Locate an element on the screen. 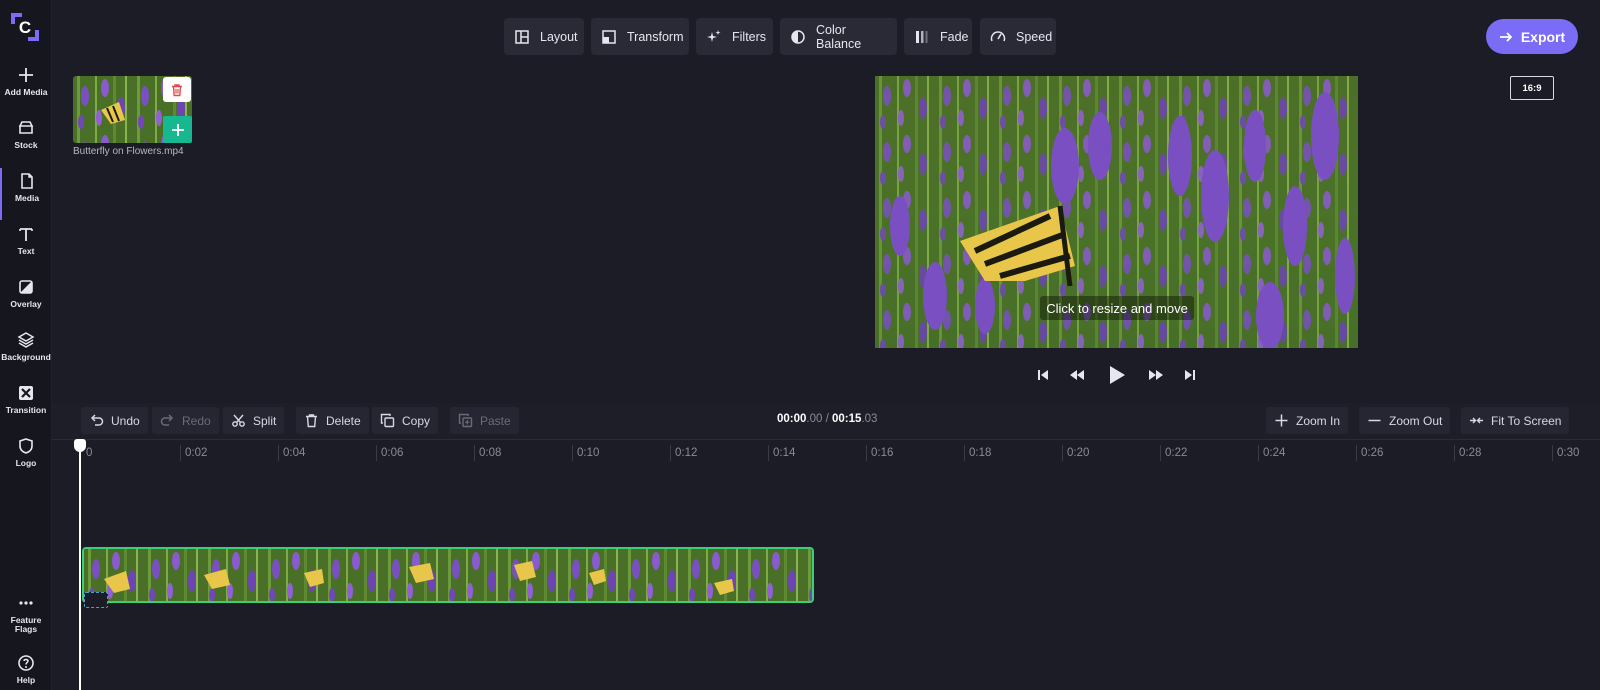 The image size is (1600, 690). skip-to-start-button is located at coordinates (1043, 375).